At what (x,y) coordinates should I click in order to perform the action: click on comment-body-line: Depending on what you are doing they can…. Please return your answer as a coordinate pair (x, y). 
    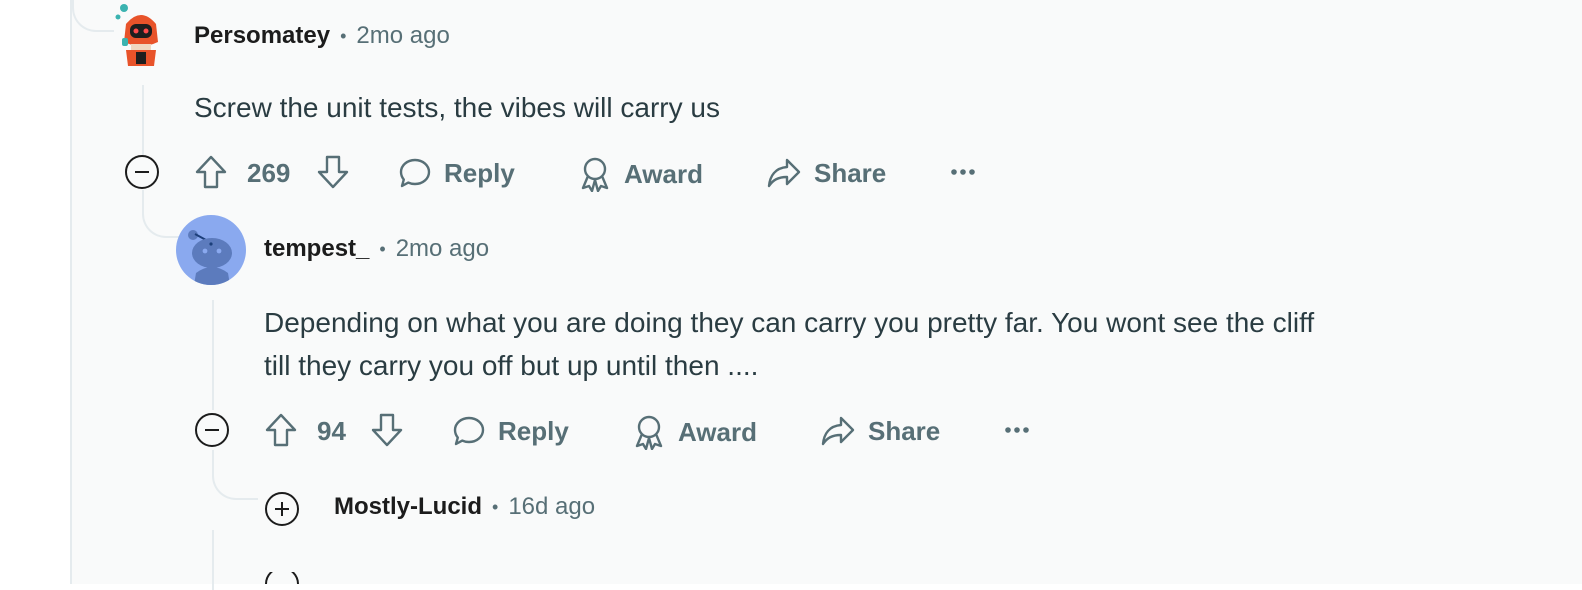
    Looking at the image, I should click on (789, 322).